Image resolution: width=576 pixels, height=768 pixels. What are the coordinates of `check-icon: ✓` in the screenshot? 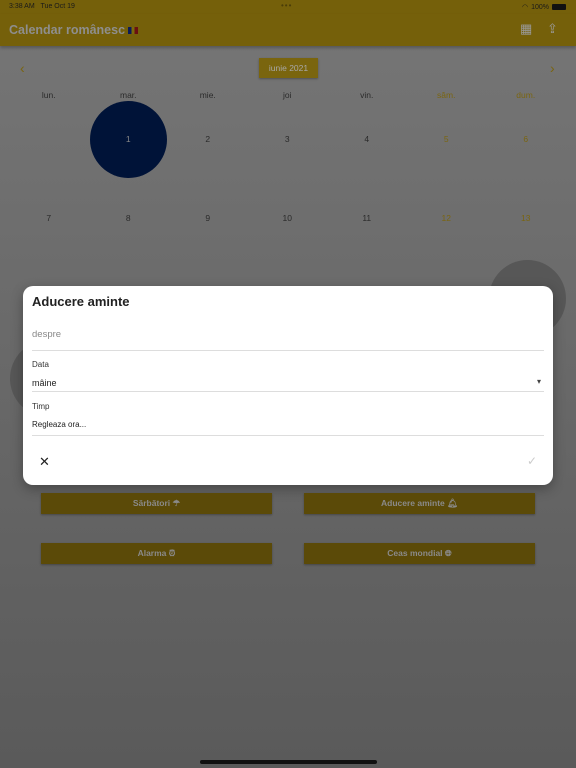 It's located at (532, 461).